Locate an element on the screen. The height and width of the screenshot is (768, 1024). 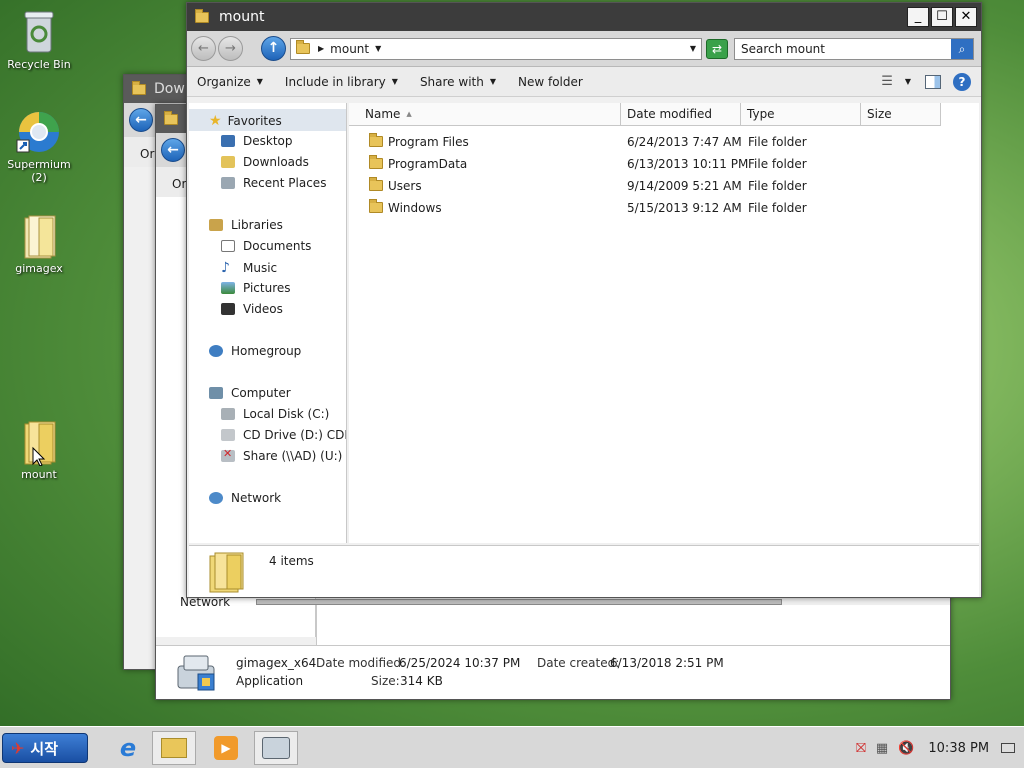
file-date: 6/24/2013 7:47 AM is located at coordinates (684, 142).